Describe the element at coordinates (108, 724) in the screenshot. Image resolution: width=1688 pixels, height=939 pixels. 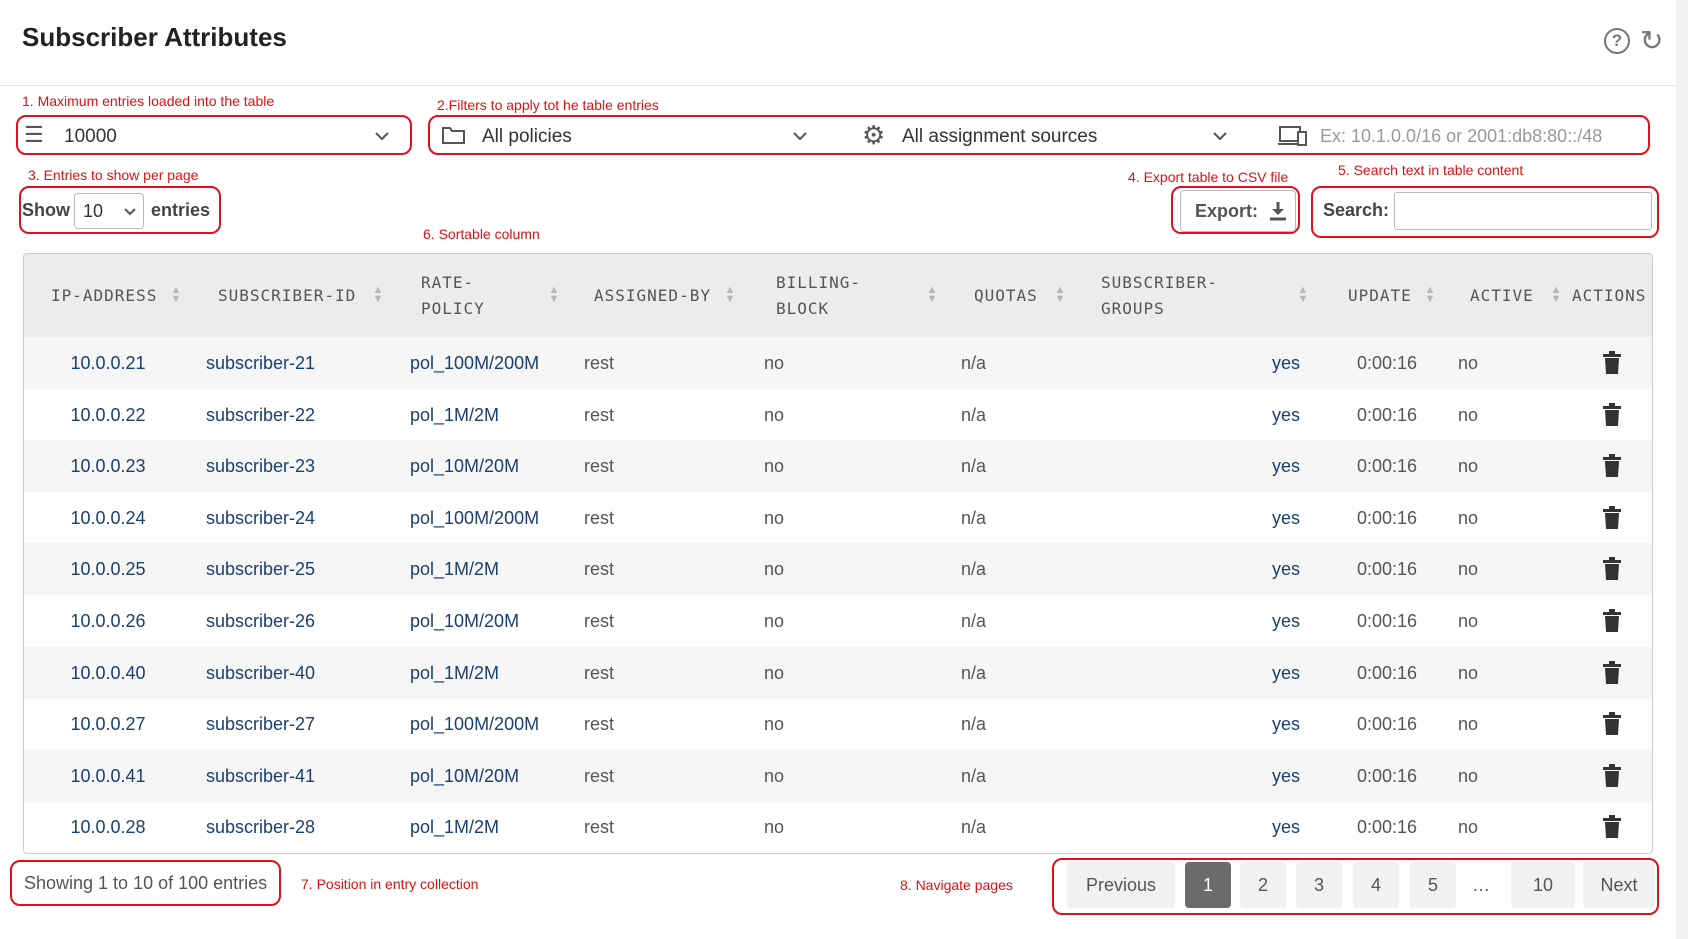
I see `cell-ip-address: 10.0.0.27` at that location.